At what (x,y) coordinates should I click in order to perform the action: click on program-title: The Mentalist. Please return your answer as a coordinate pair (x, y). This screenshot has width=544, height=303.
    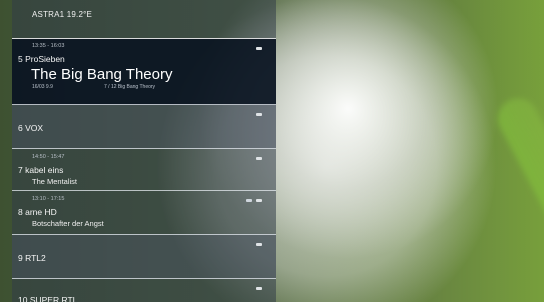
    Looking at the image, I should click on (55, 181).